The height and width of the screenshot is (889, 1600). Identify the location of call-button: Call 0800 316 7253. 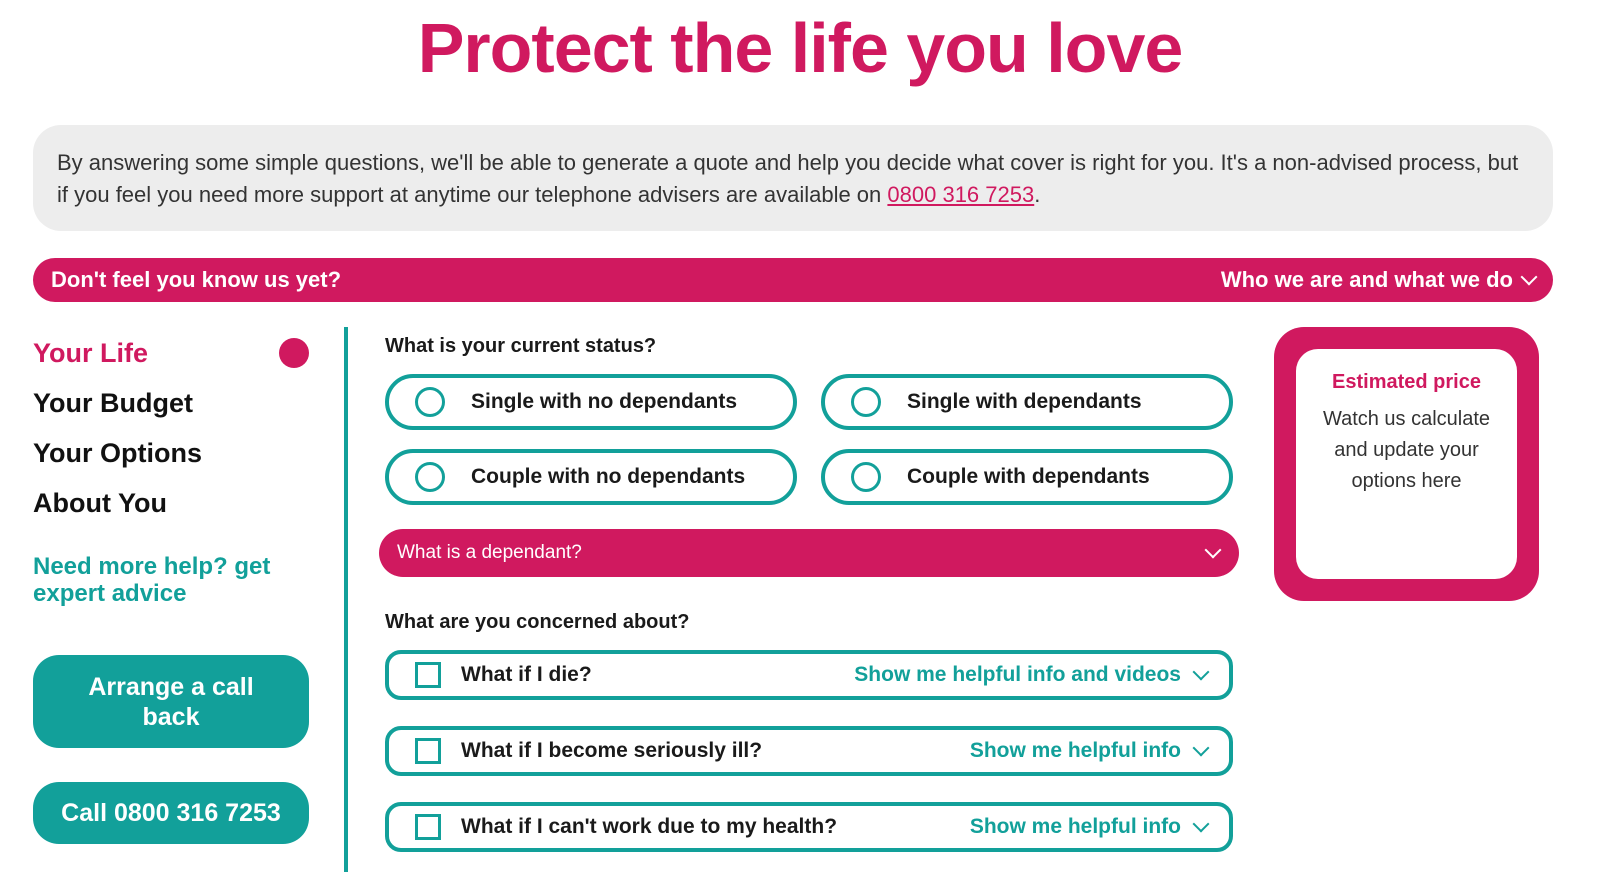
(171, 813).